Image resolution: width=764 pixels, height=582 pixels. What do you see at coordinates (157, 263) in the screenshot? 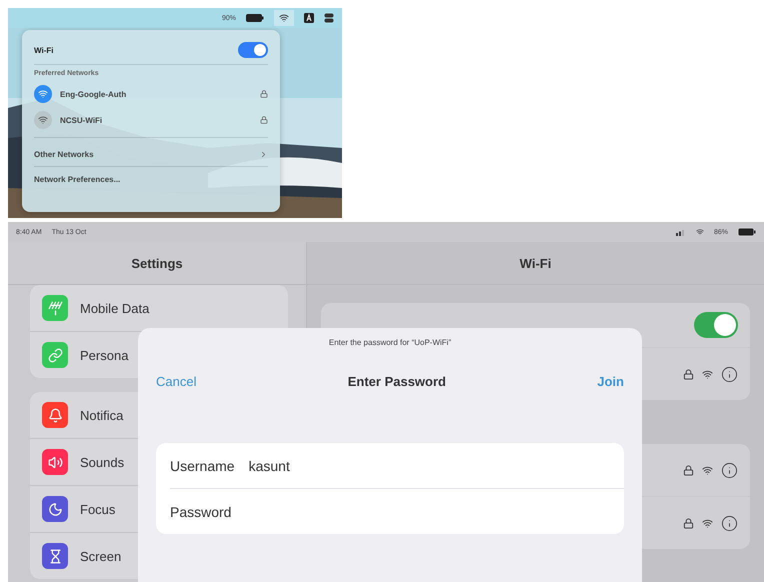
I see `sidebar-title: Settings` at bounding box center [157, 263].